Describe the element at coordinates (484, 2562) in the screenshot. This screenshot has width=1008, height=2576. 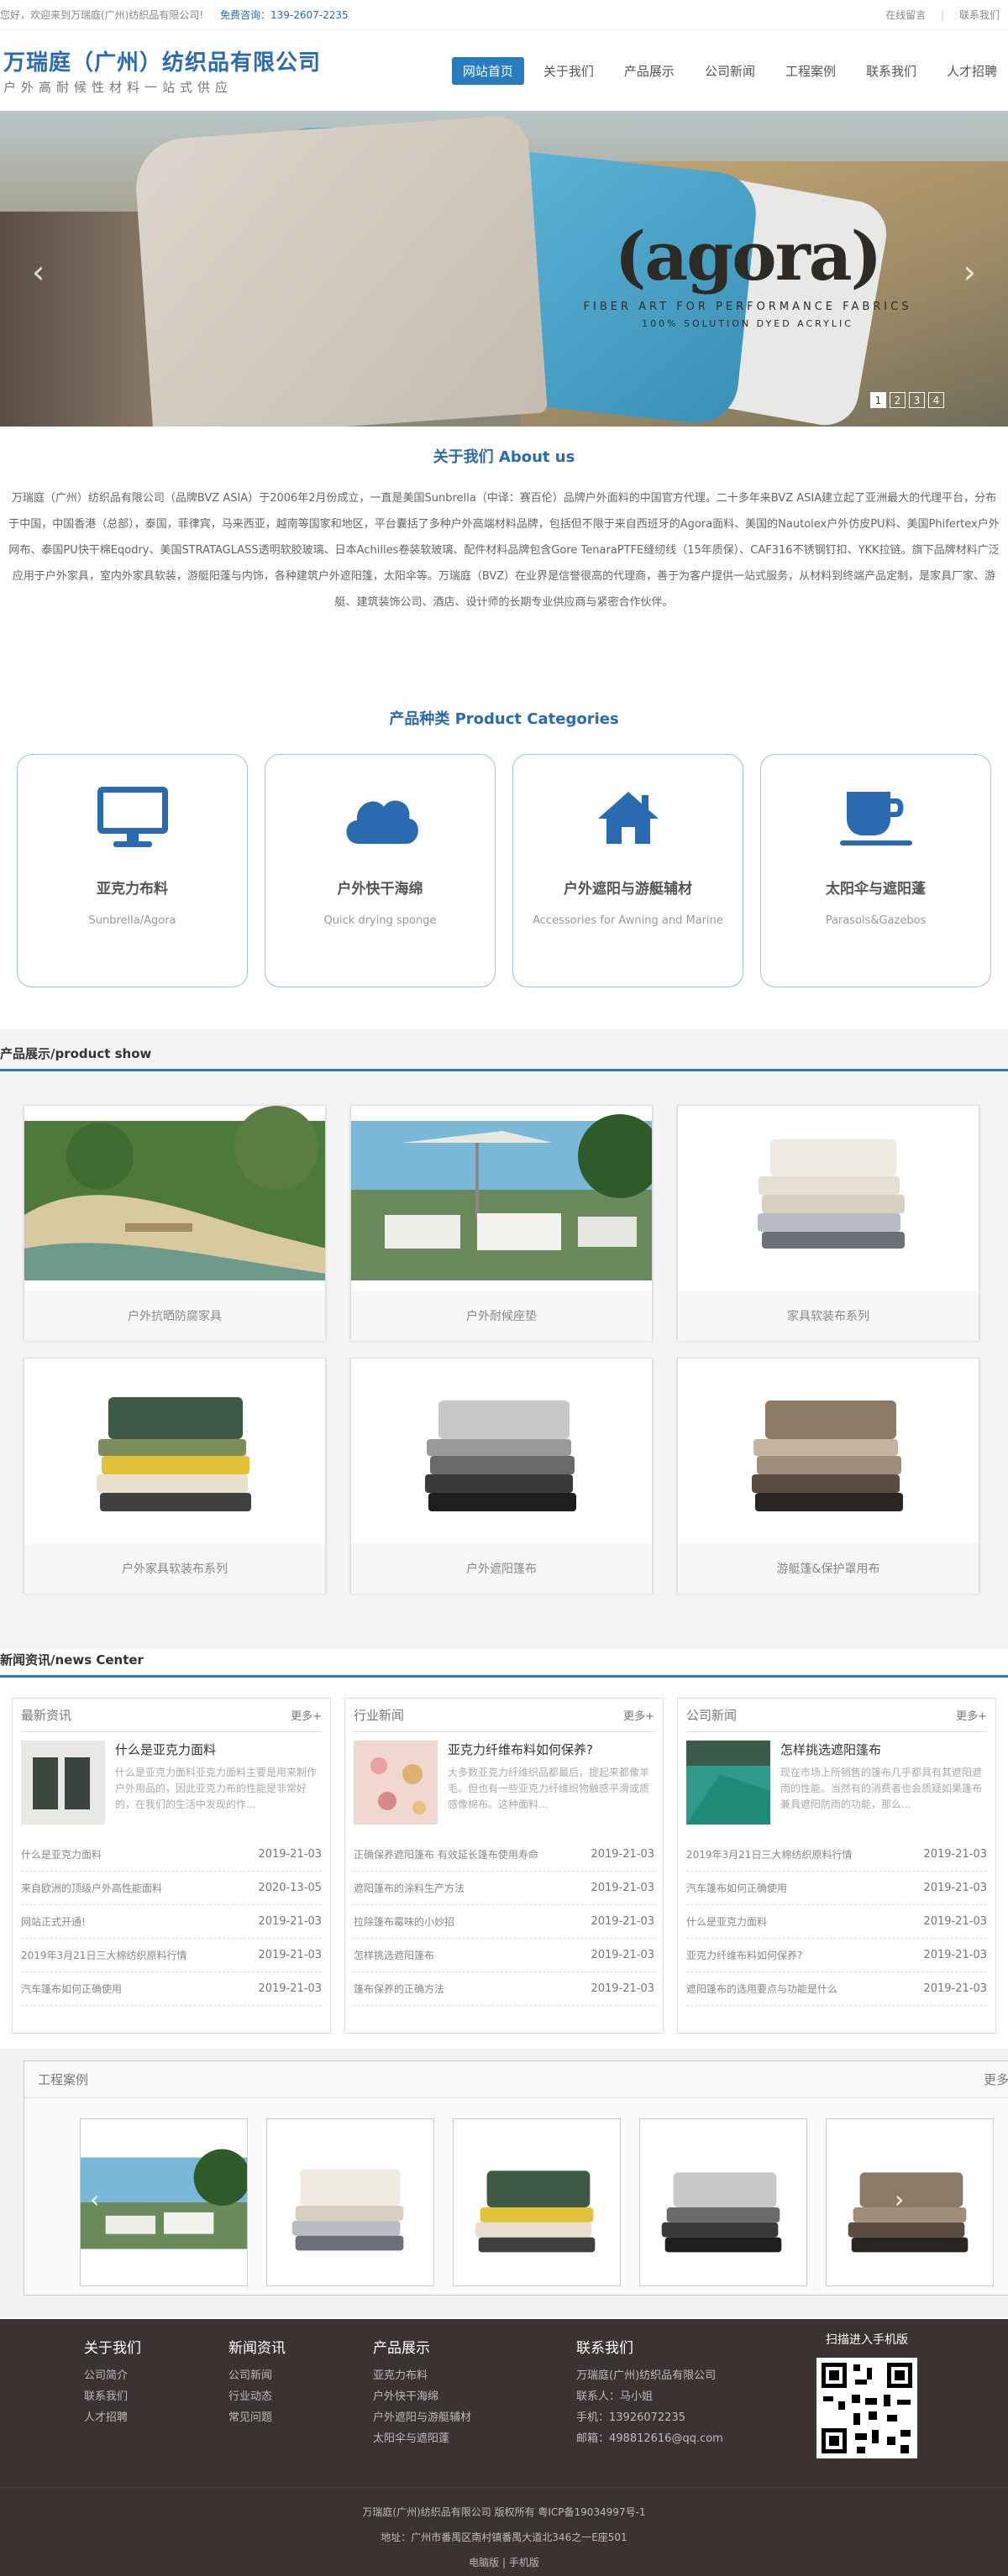
I see `pc-version-link: 电脑版` at that location.